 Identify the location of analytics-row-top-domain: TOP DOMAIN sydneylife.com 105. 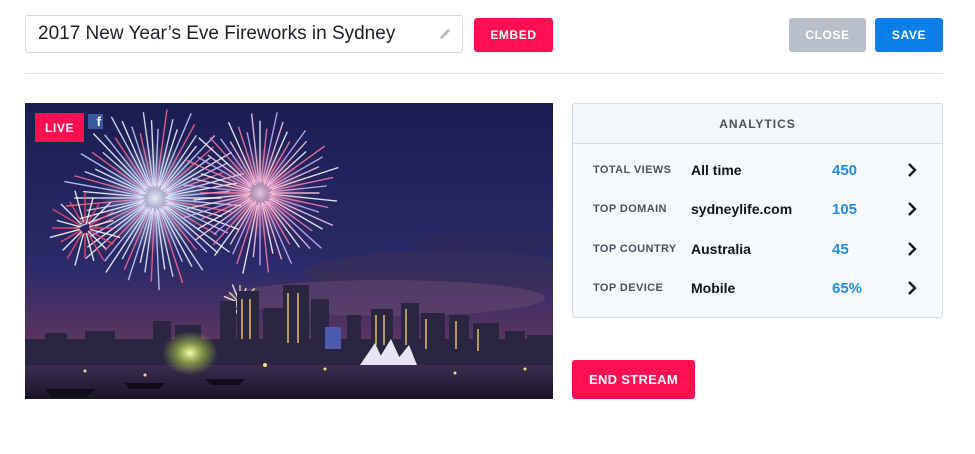
(757, 209).